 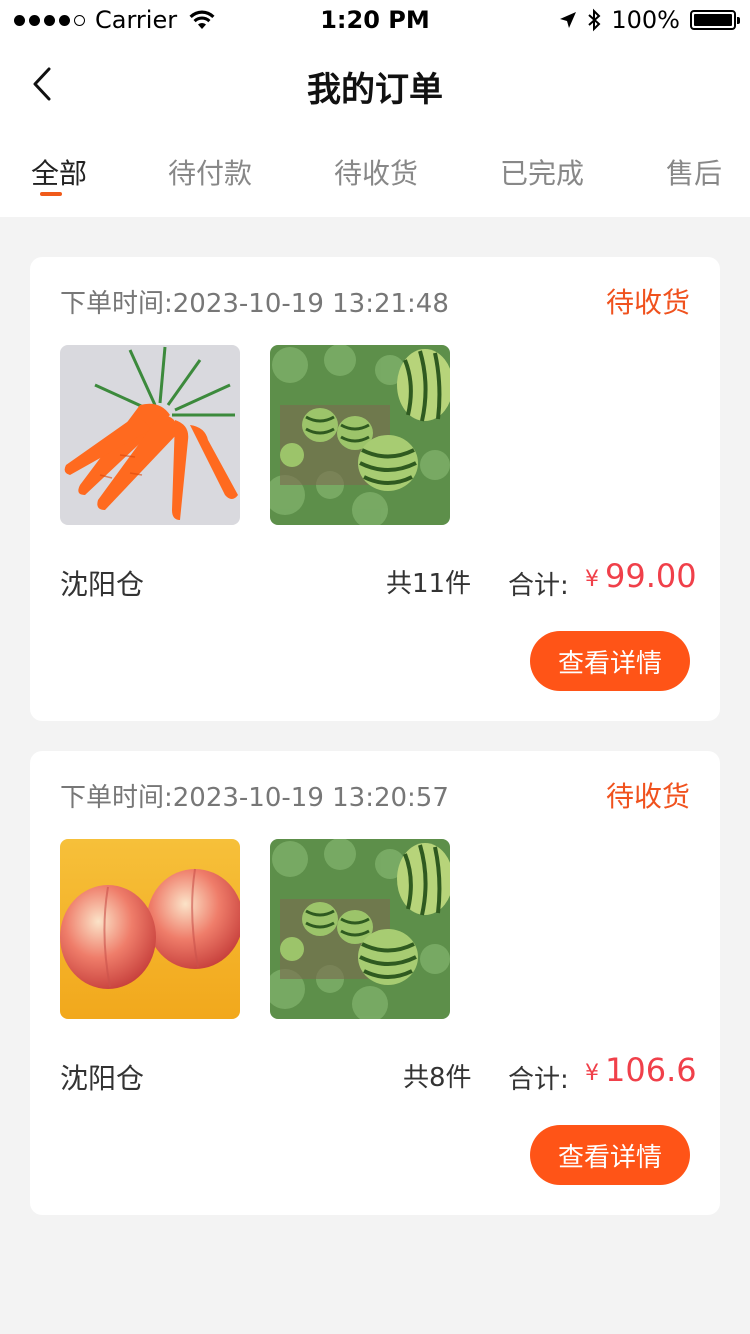 What do you see at coordinates (437, 1078) in the screenshot?
I see `item-count: 共8件` at bounding box center [437, 1078].